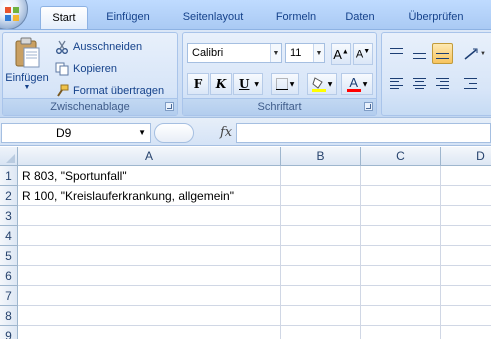  Describe the element at coordinates (9, 296) in the screenshot. I see `row-header-7: 7` at that location.